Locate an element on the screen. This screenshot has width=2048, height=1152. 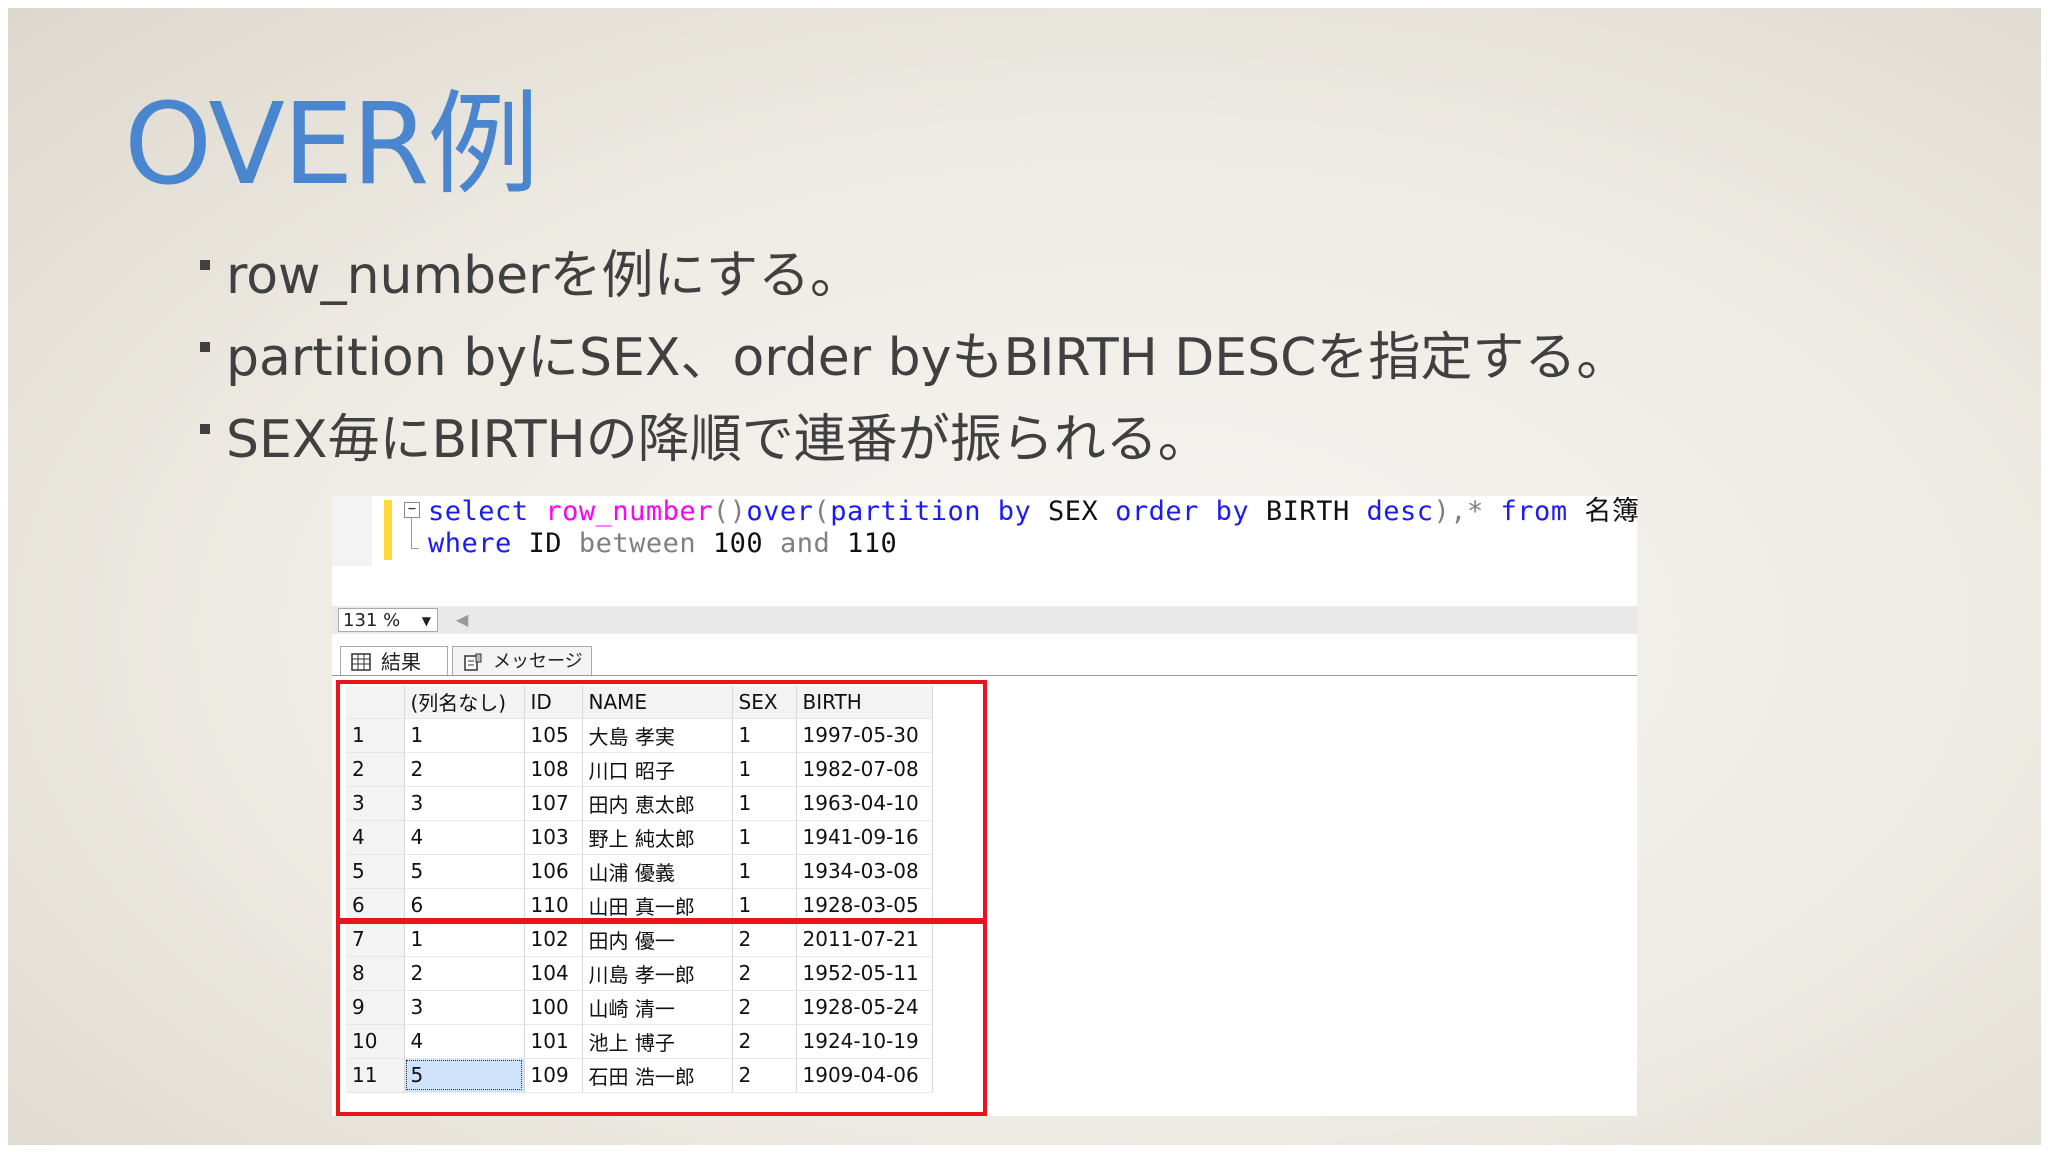
editor-gutter is located at coordinates (352, 531).